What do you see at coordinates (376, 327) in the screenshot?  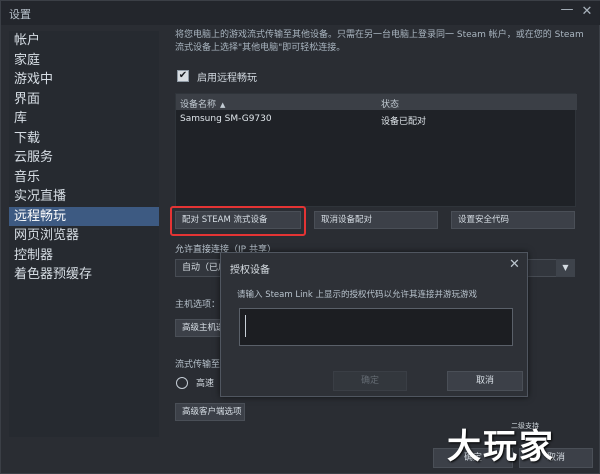 I see `authorization-code-input` at bounding box center [376, 327].